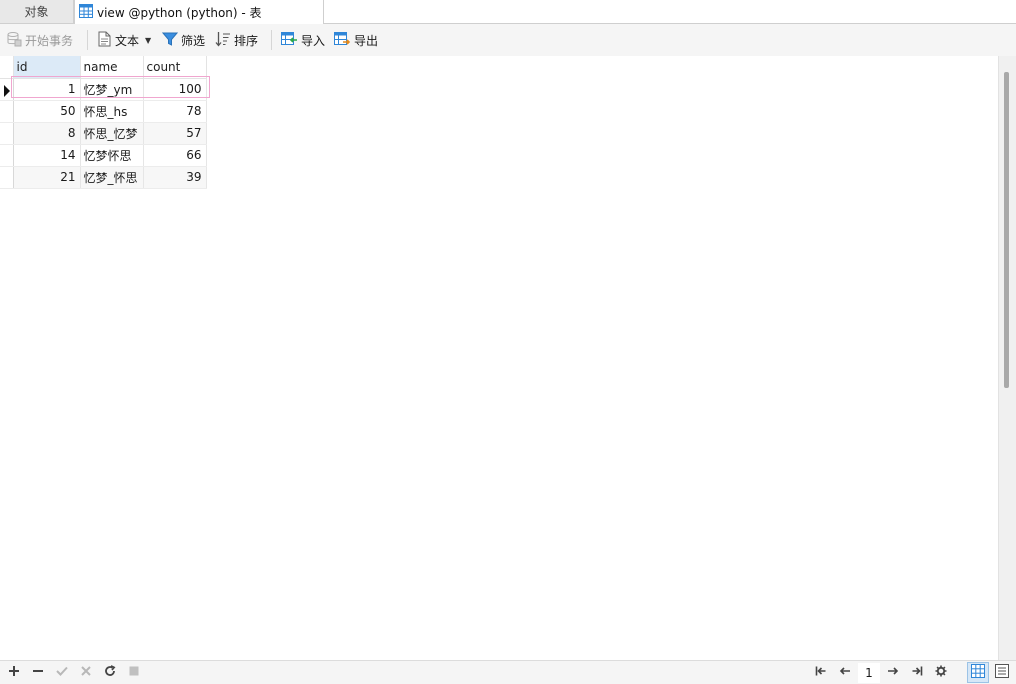 The image size is (1016, 684). I want to click on form-view-icon, so click(1002, 672).